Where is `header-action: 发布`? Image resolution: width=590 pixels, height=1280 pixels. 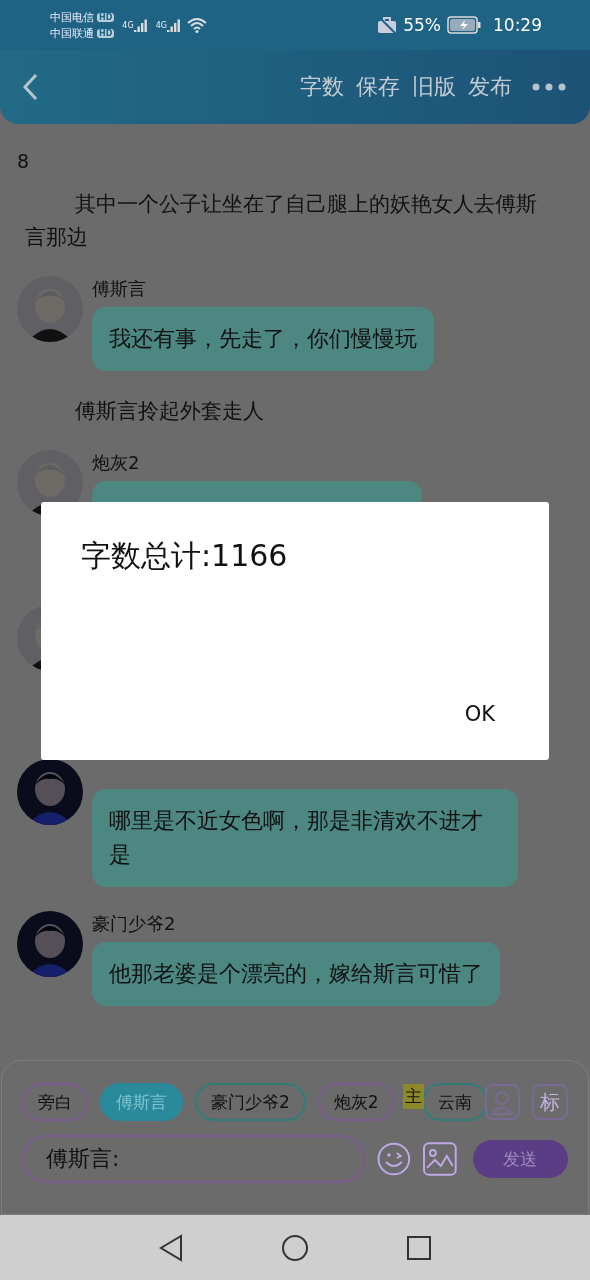
header-action: 发布 is located at coordinates (490, 87).